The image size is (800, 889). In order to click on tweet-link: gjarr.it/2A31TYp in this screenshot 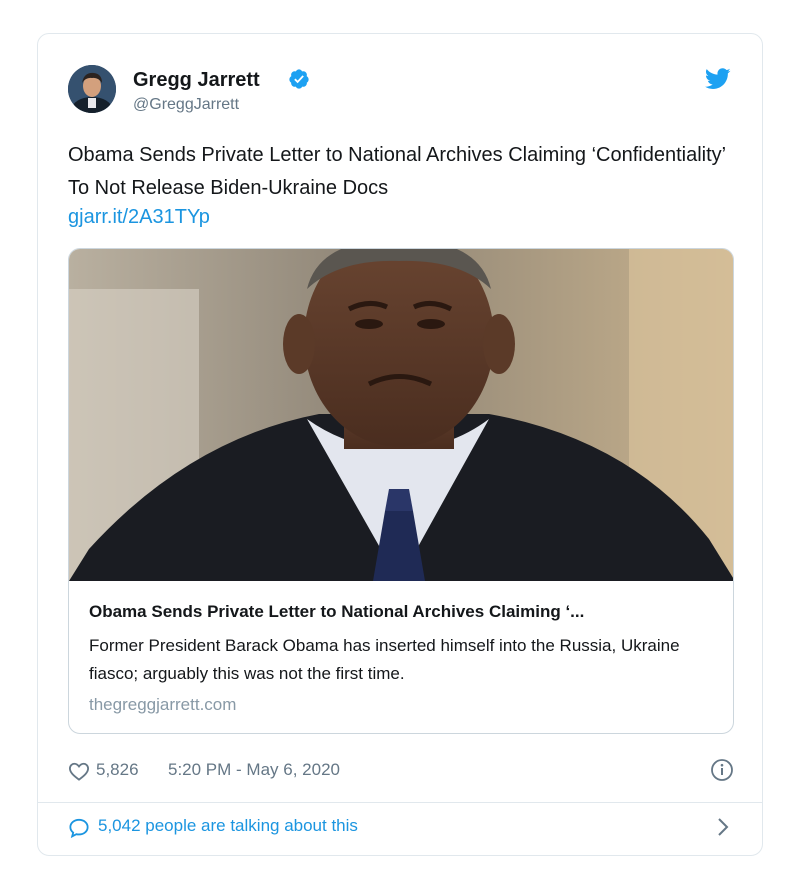, I will do `click(139, 217)`.